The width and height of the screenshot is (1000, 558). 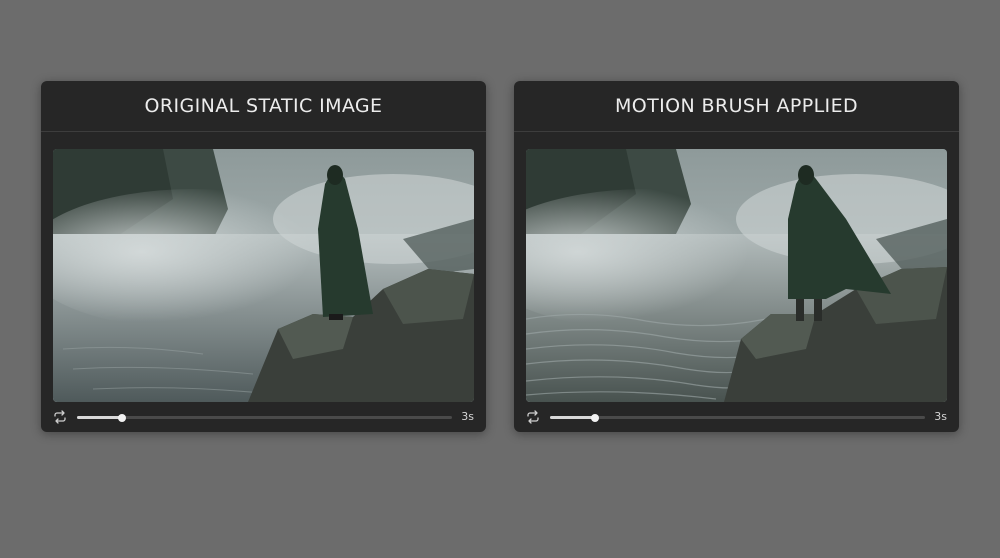 What do you see at coordinates (736, 106) in the screenshot?
I see `panel-title: MOTION BRUSH APPLIED` at bounding box center [736, 106].